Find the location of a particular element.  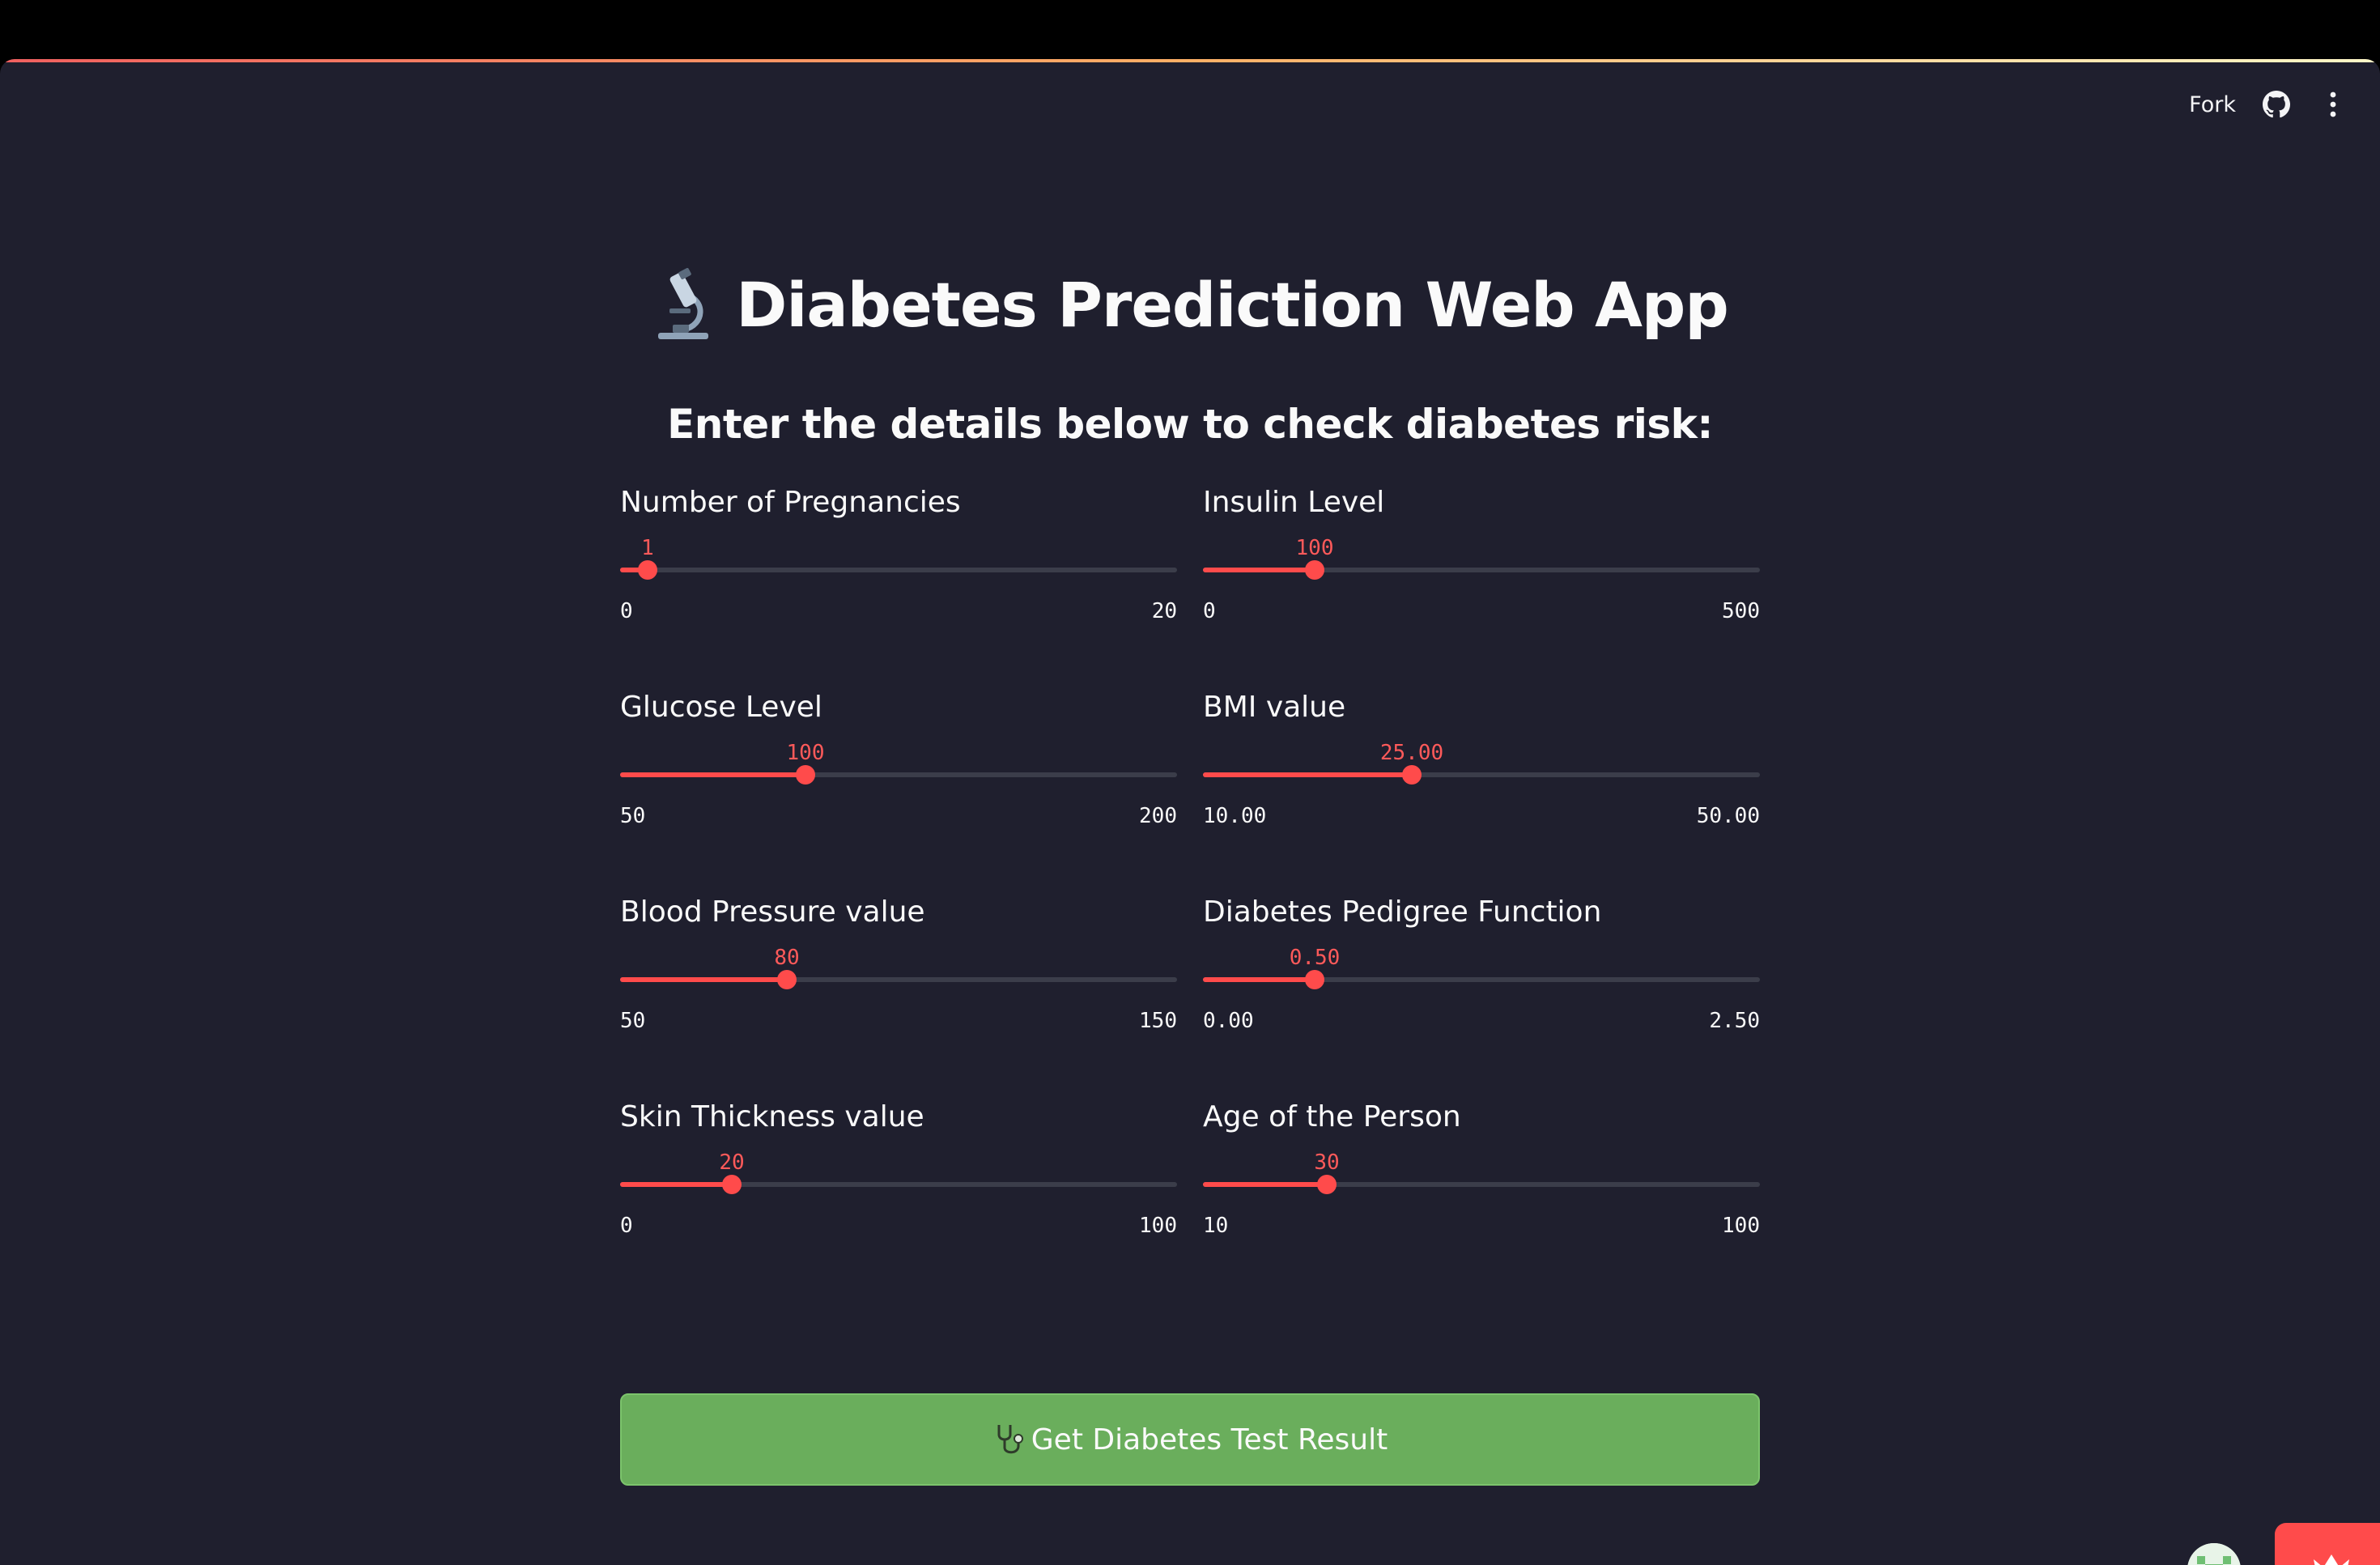

slider-value: 20 is located at coordinates (732, 1162).